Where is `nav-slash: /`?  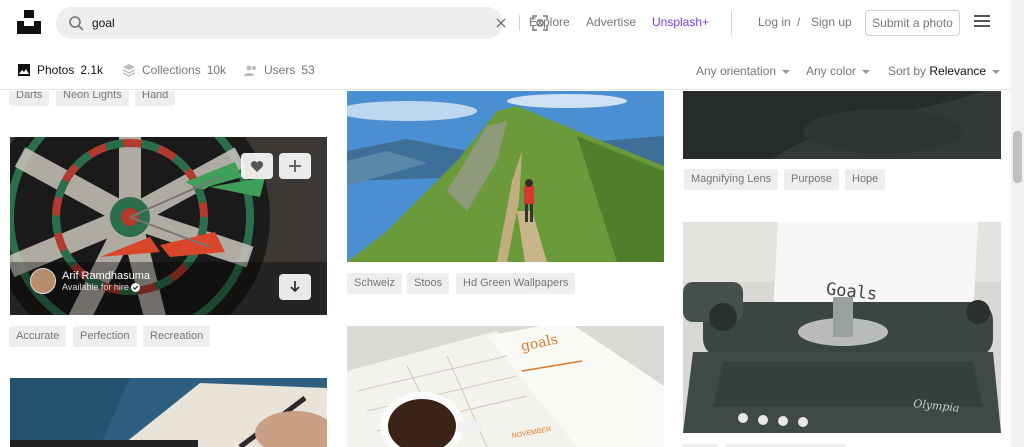 nav-slash: / is located at coordinates (799, 22).